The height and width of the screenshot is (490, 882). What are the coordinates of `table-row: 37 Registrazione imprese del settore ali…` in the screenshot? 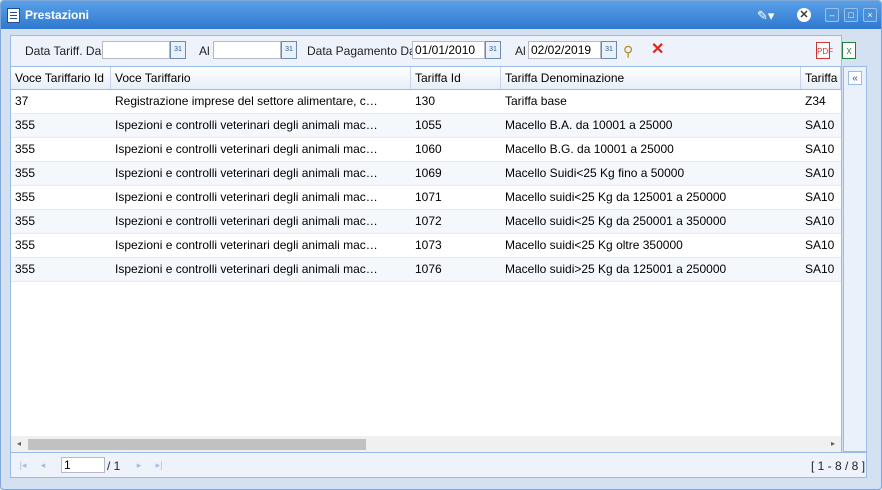 It's located at (426, 102).